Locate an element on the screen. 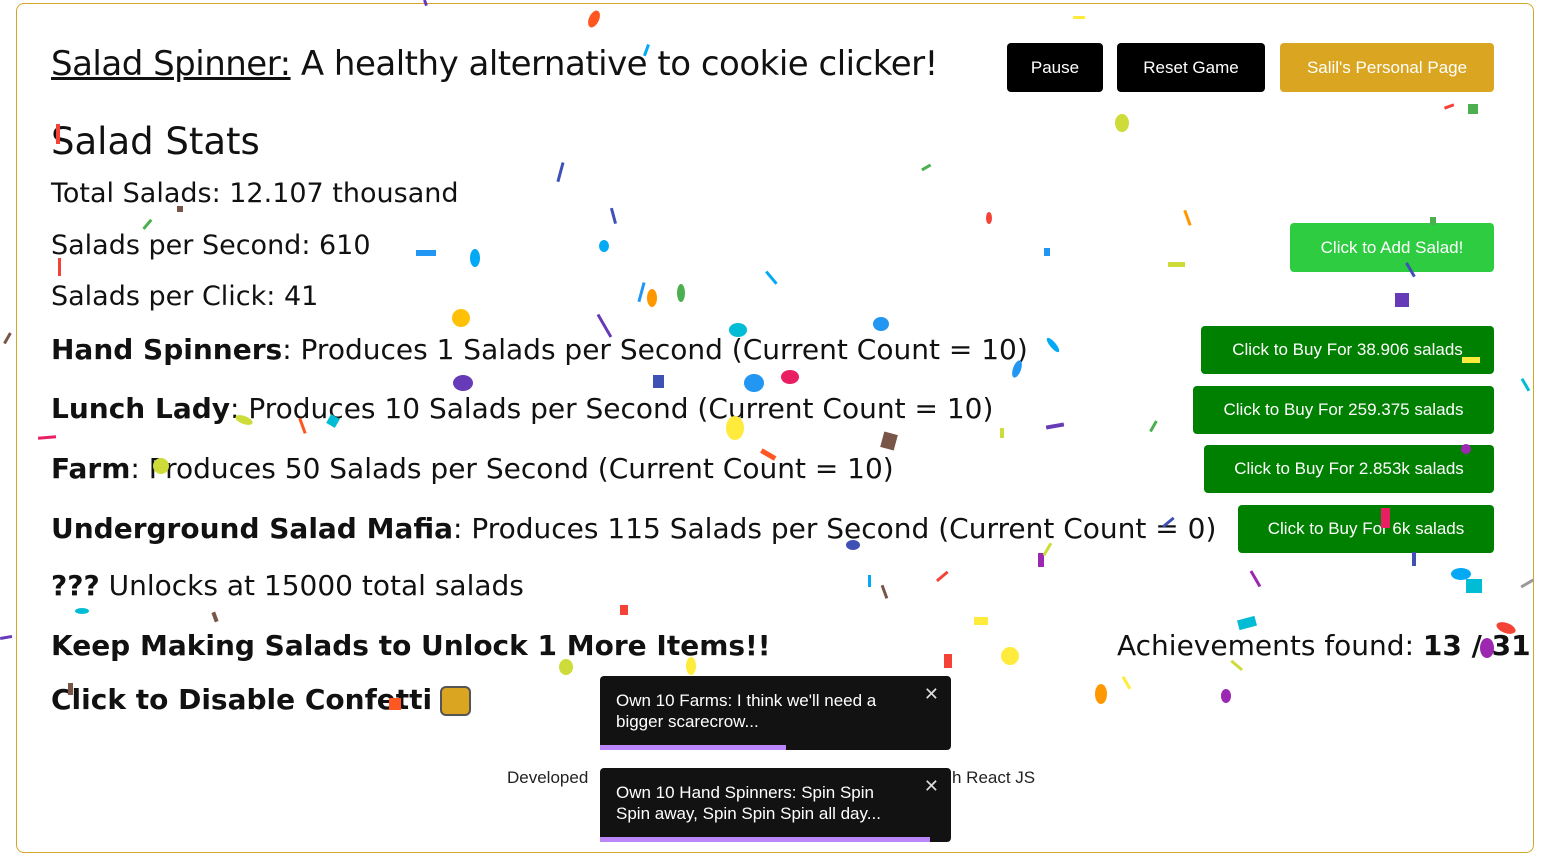  personal-page-button: Salil's Personal Page is located at coordinates (1387, 67).